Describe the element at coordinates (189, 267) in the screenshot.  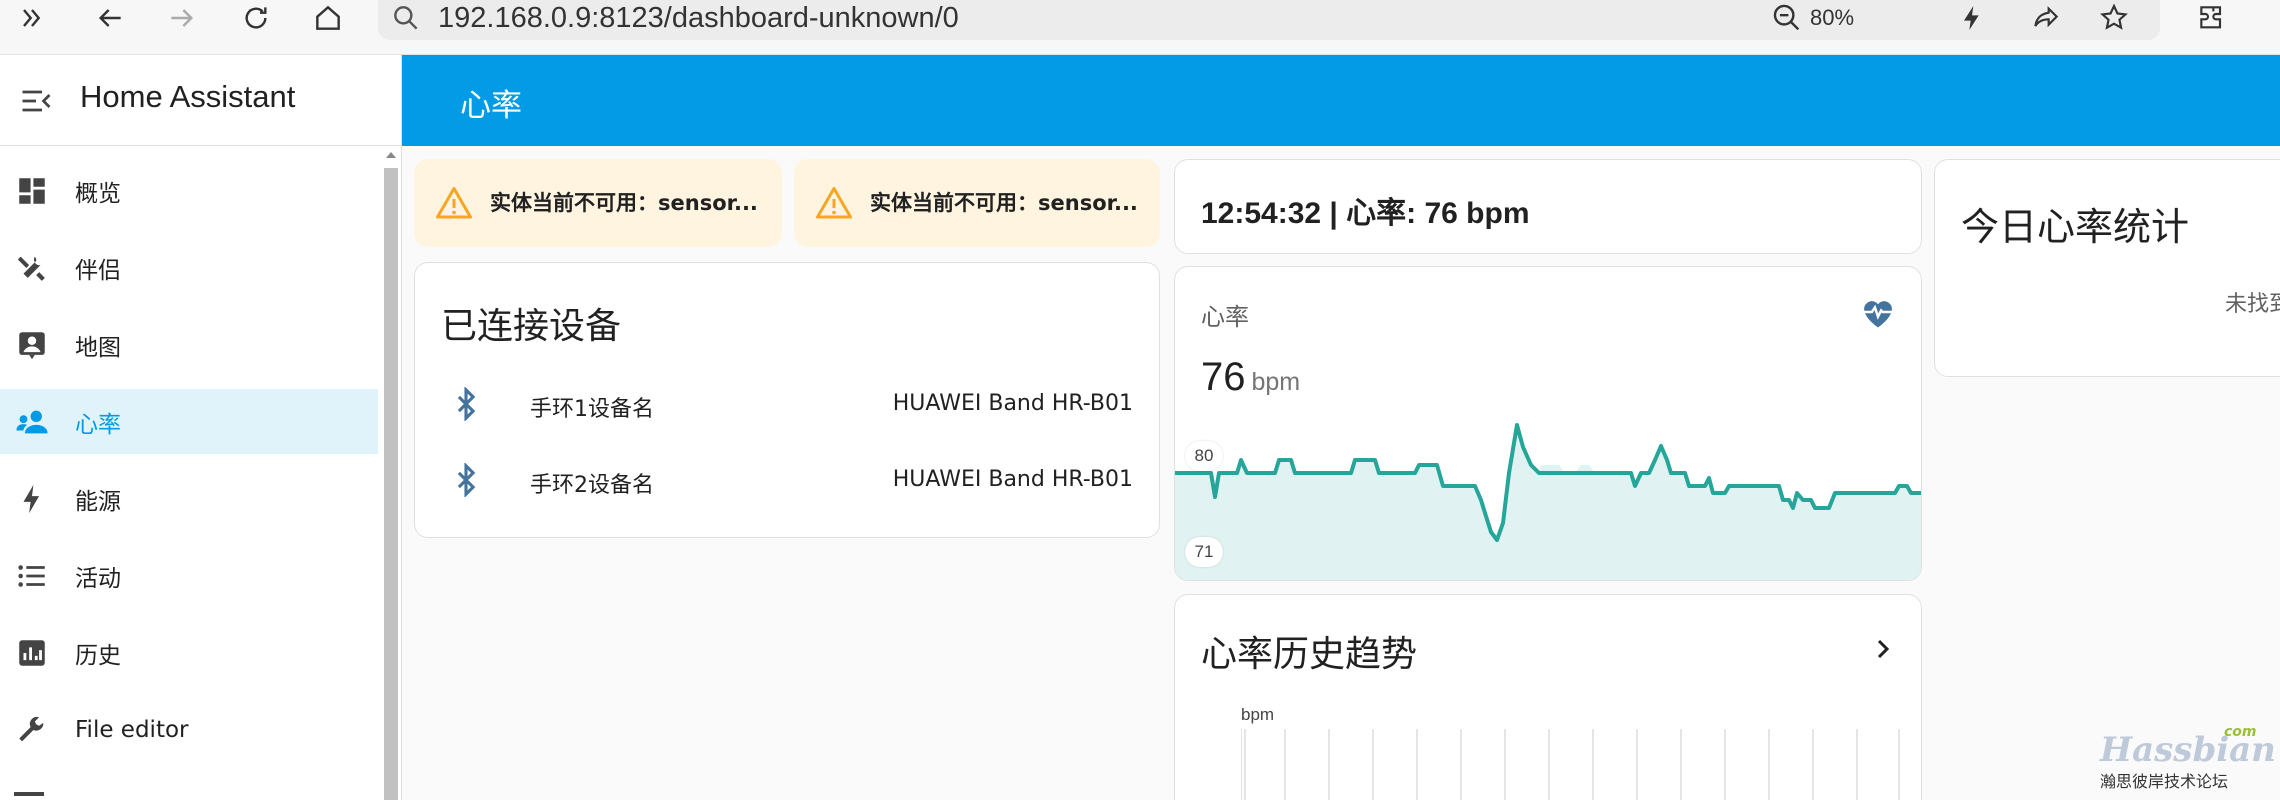
I see `sidebar-item-companion: 伴侣` at that location.